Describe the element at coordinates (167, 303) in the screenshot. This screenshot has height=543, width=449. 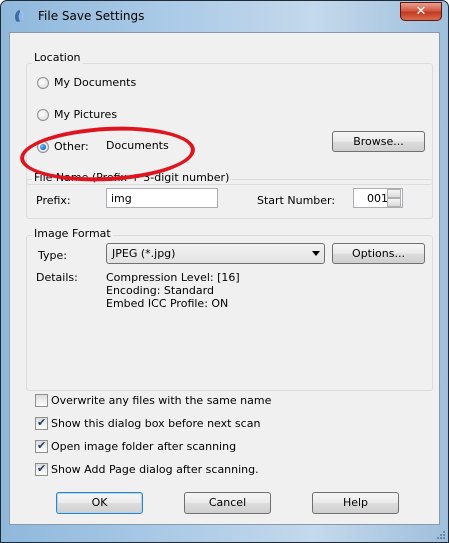
I see `details-icc-profile: Embed ICC Profile: ON` at that location.